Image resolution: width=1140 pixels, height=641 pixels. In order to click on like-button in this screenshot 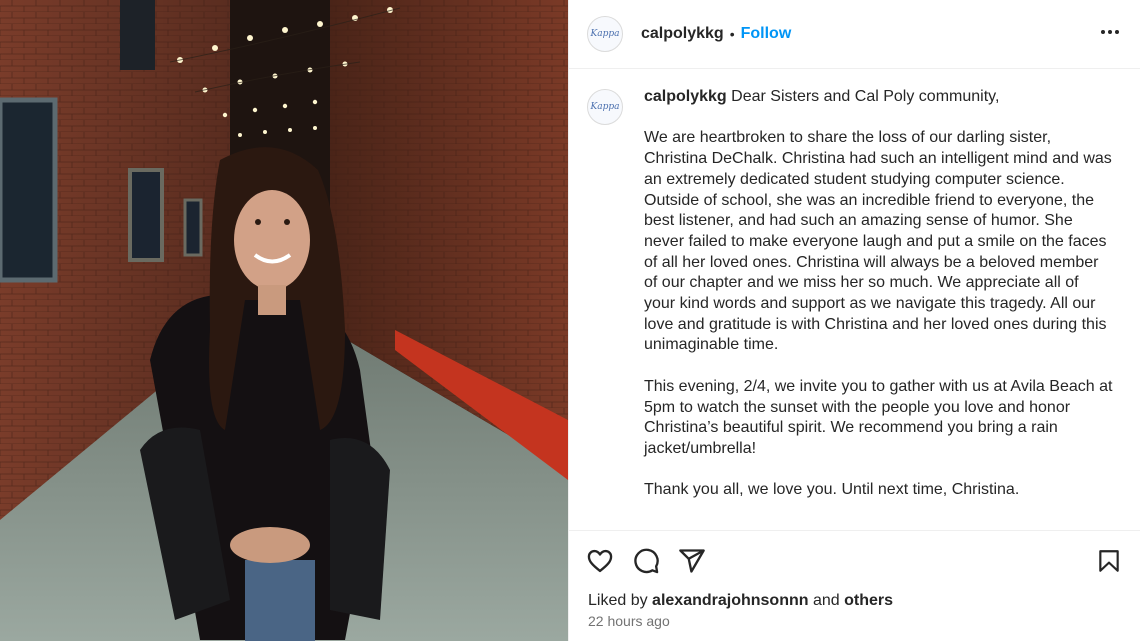, I will do `click(600, 561)`.